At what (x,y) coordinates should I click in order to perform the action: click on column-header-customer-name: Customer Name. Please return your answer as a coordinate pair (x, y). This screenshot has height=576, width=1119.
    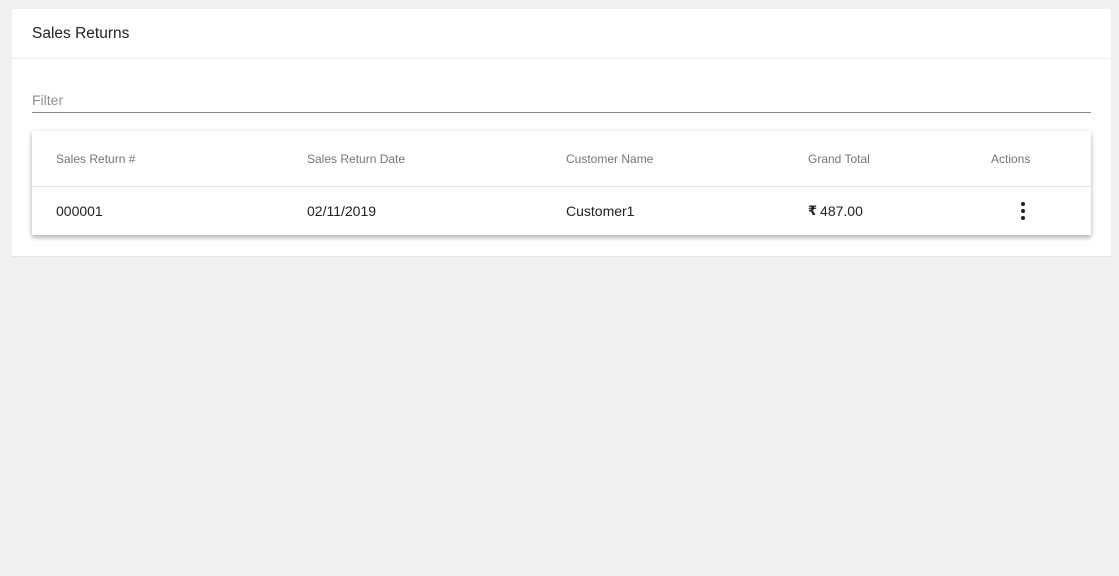
    Looking at the image, I should click on (609, 158).